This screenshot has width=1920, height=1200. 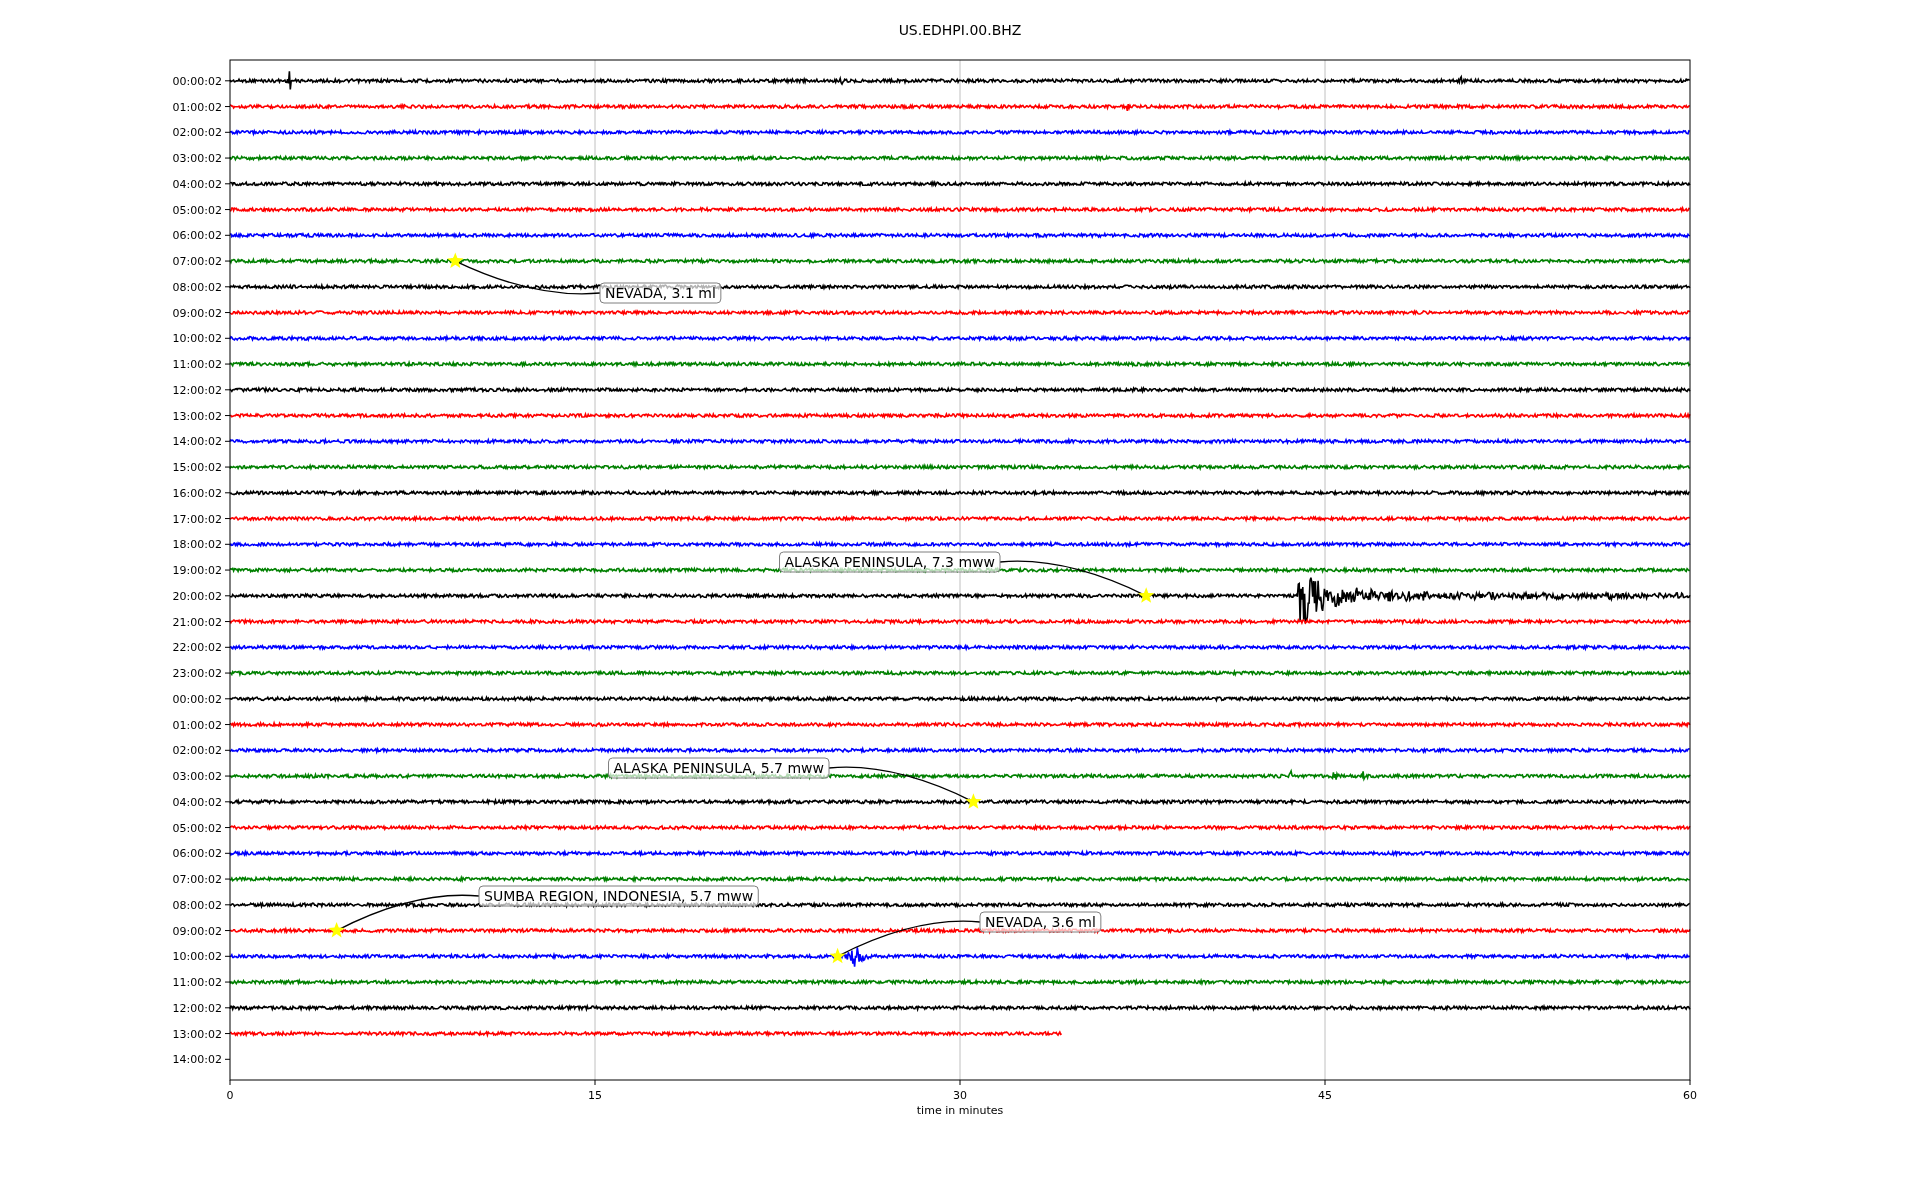 What do you see at coordinates (1325, 1095) in the screenshot?
I see `x-tick-label: 45` at bounding box center [1325, 1095].